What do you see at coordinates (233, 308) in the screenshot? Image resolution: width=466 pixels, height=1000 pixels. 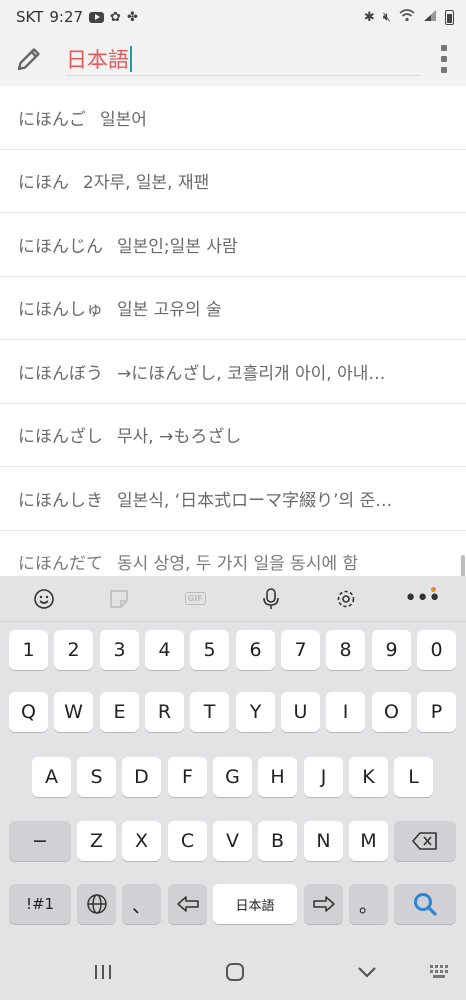 I see `list-item: にほんしゅ 일본 고유의 술` at bounding box center [233, 308].